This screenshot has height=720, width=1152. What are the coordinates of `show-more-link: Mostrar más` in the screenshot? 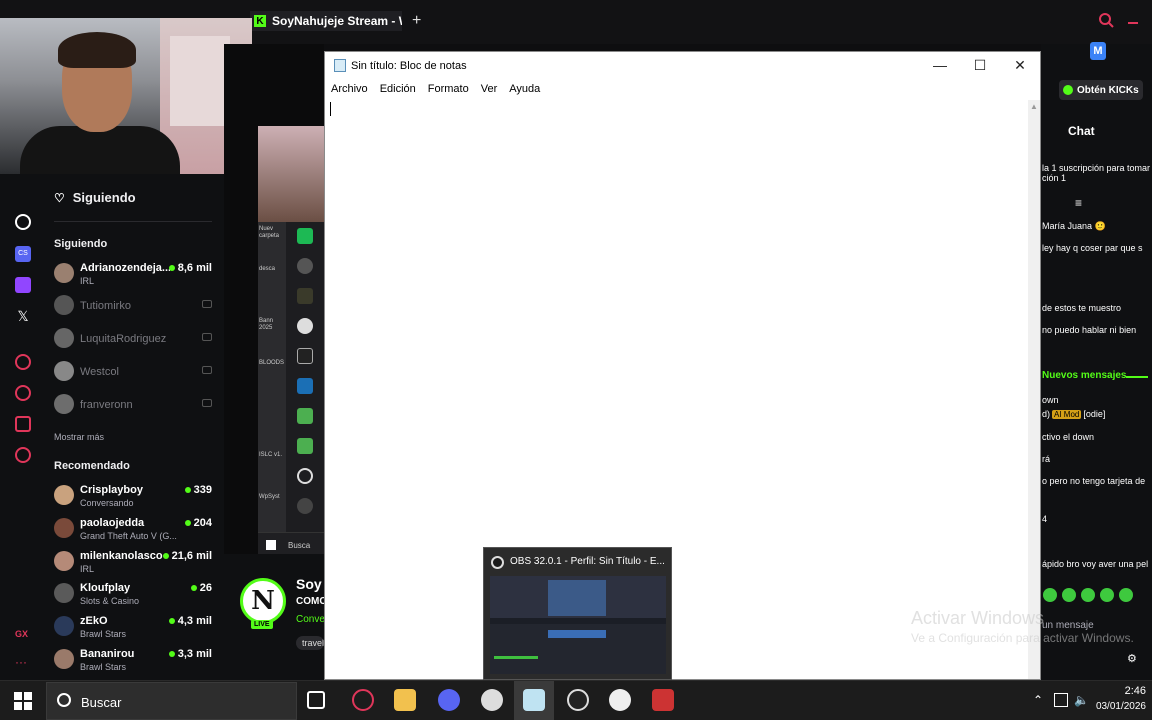 It's located at (79, 437).